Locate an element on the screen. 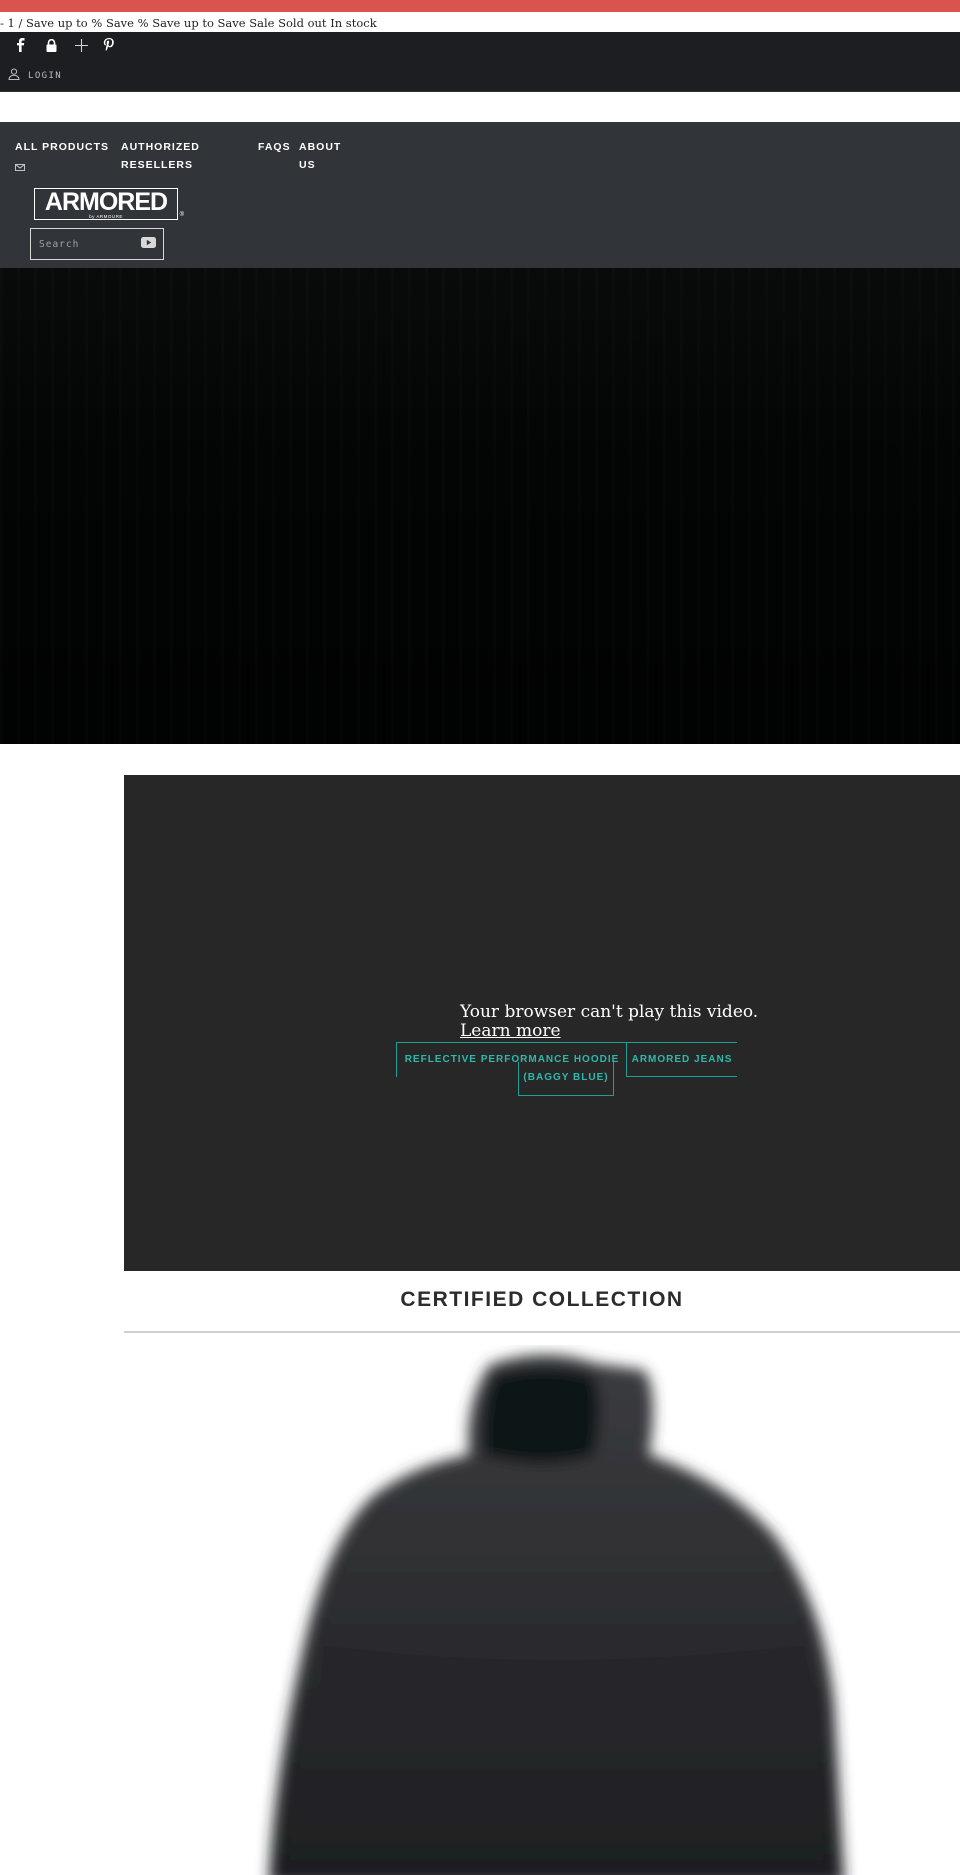 This screenshot has height=1875, width=960. learn-more-link: Learn more is located at coordinates (510, 1031).